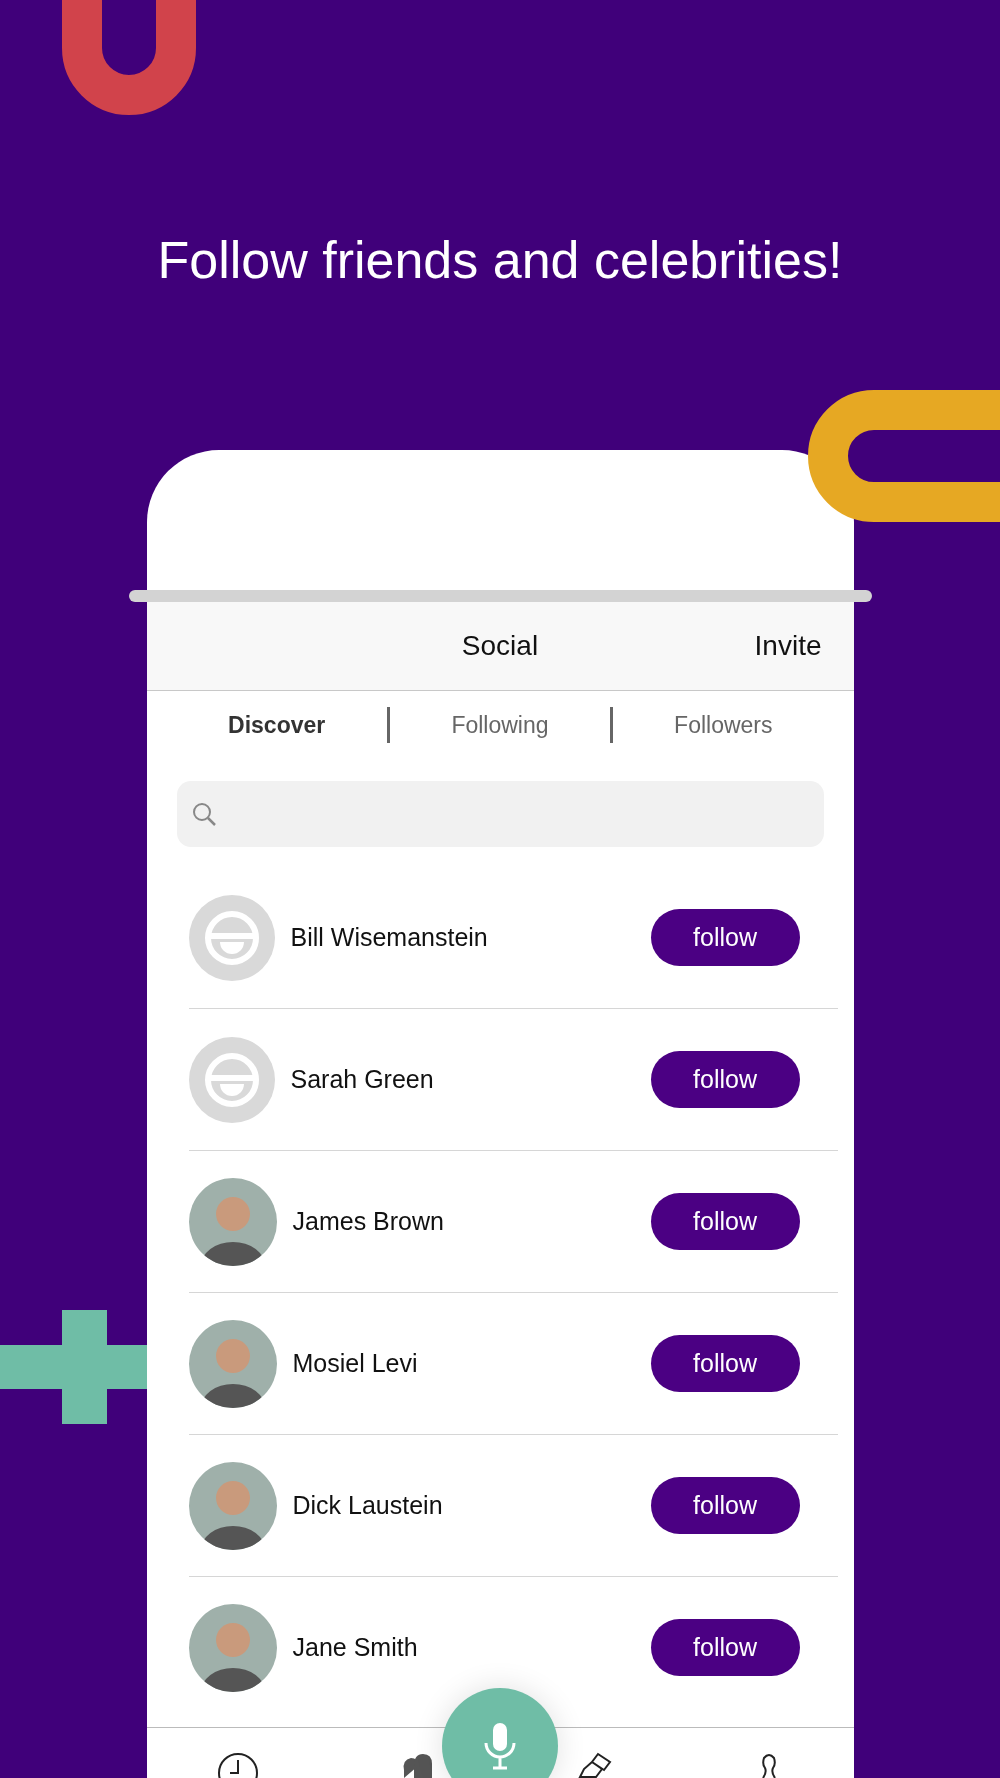  Describe the element at coordinates (355, 1363) in the screenshot. I see `person-name: Mosiel Levi` at that location.